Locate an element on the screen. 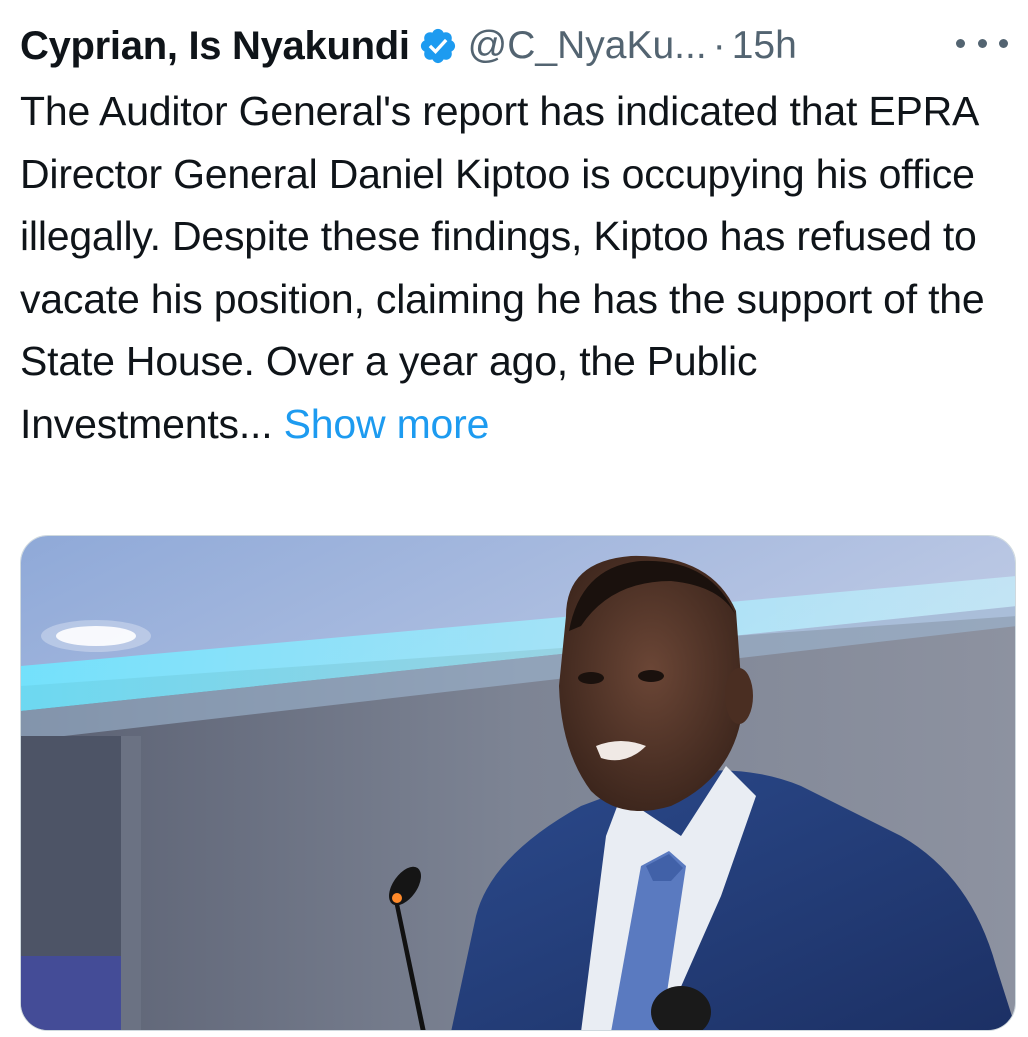 This screenshot has height=1037, width=1028. author-display-name: Cyprian, Is Nyakundi is located at coordinates (215, 46).